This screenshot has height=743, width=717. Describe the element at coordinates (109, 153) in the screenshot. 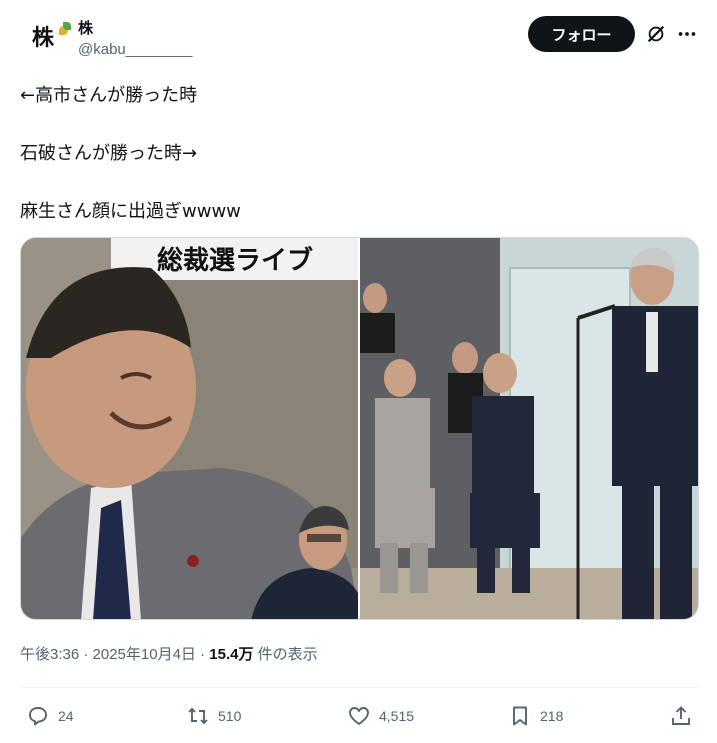

I see `tweet-line-2: 石破さんが勝った時→` at that location.